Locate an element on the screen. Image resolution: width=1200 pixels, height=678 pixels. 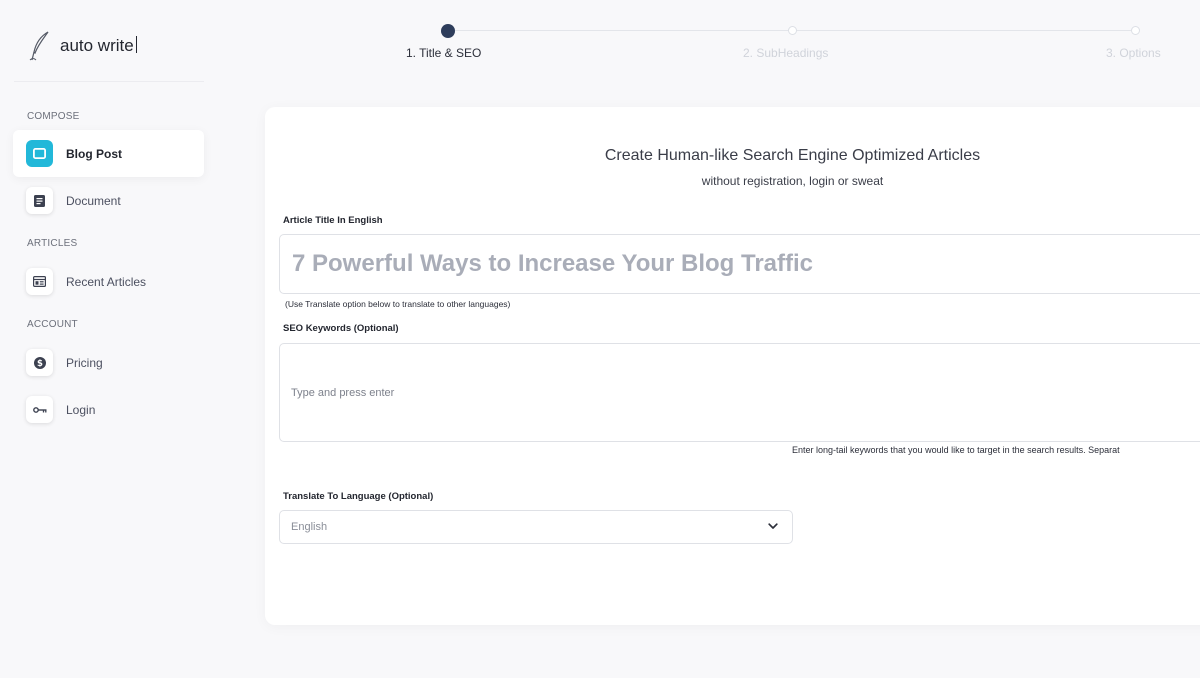
sidebar-item-label: Login is located at coordinates (81, 409).